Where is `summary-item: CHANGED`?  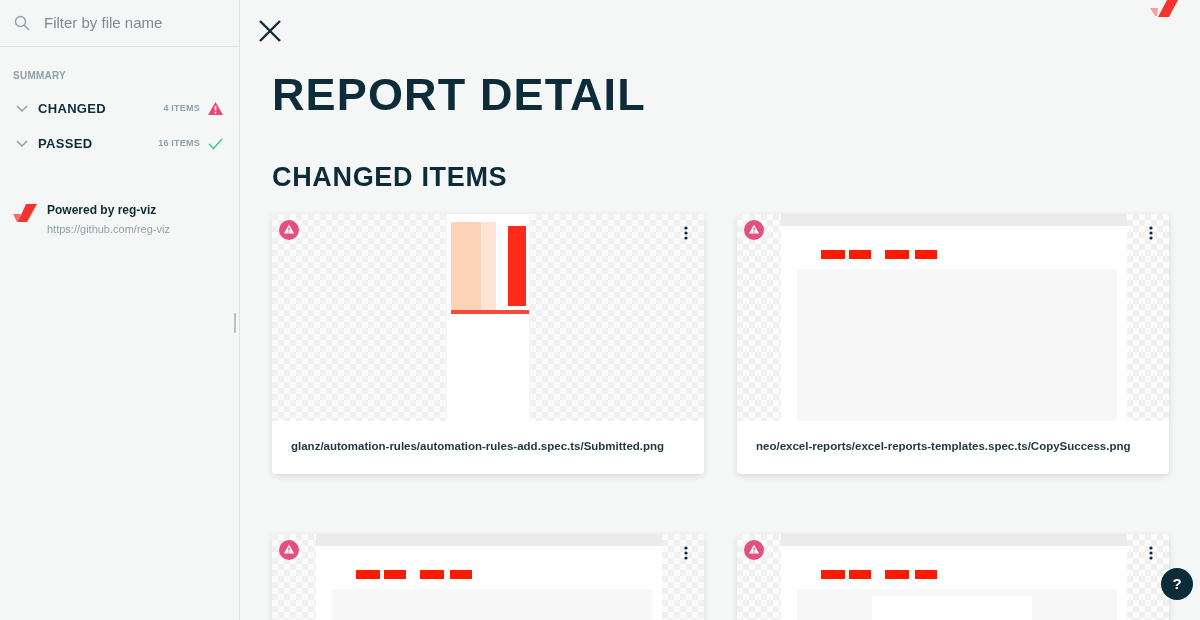 summary-item: CHANGED is located at coordinates (72, 108).